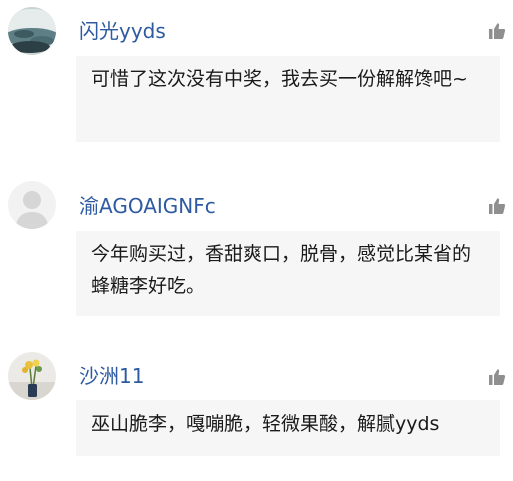  I want to click on username: 渝AGOAIGNFc, so click(147, 206).